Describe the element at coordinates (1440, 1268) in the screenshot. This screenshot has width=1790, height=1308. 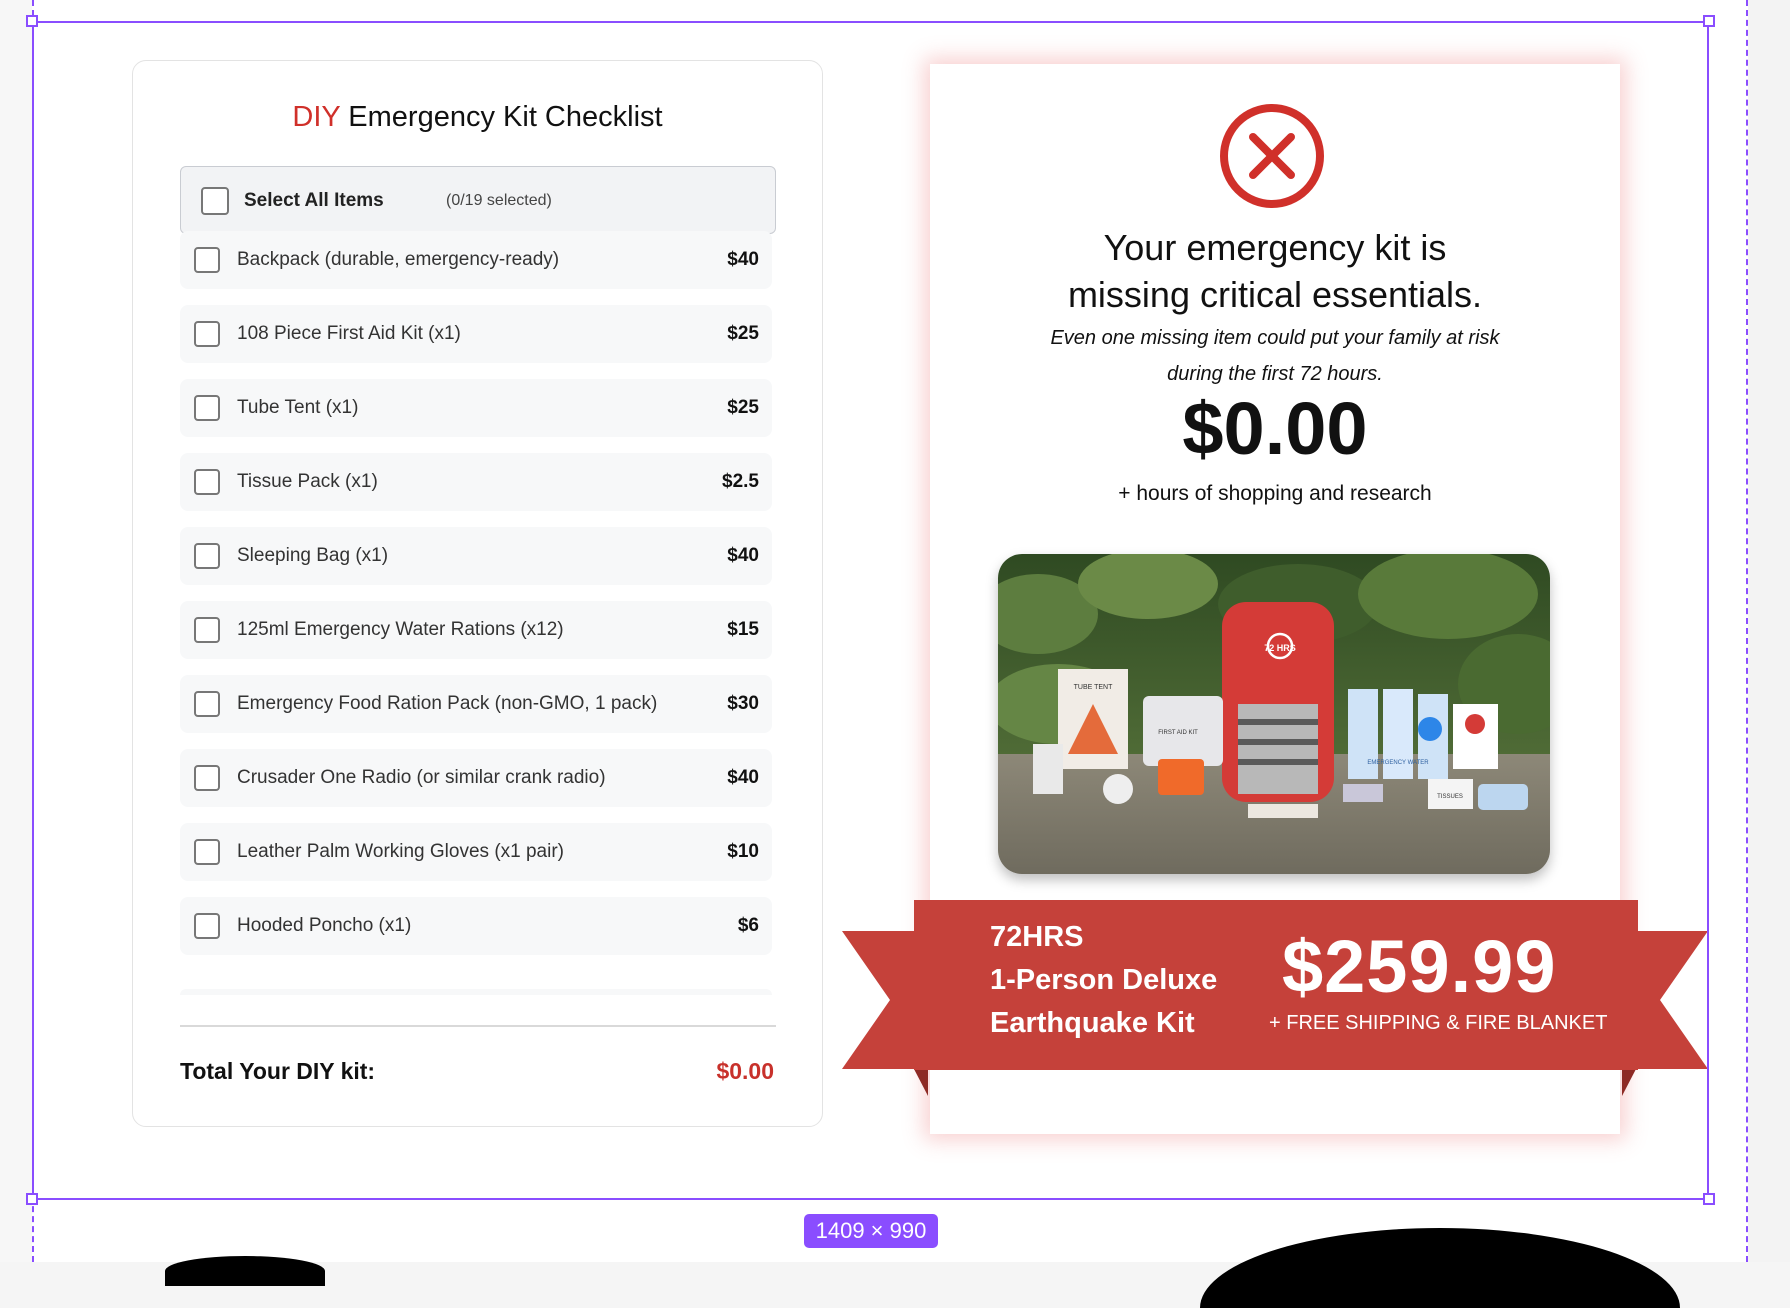
I see `decorative-wave-right` at that location.